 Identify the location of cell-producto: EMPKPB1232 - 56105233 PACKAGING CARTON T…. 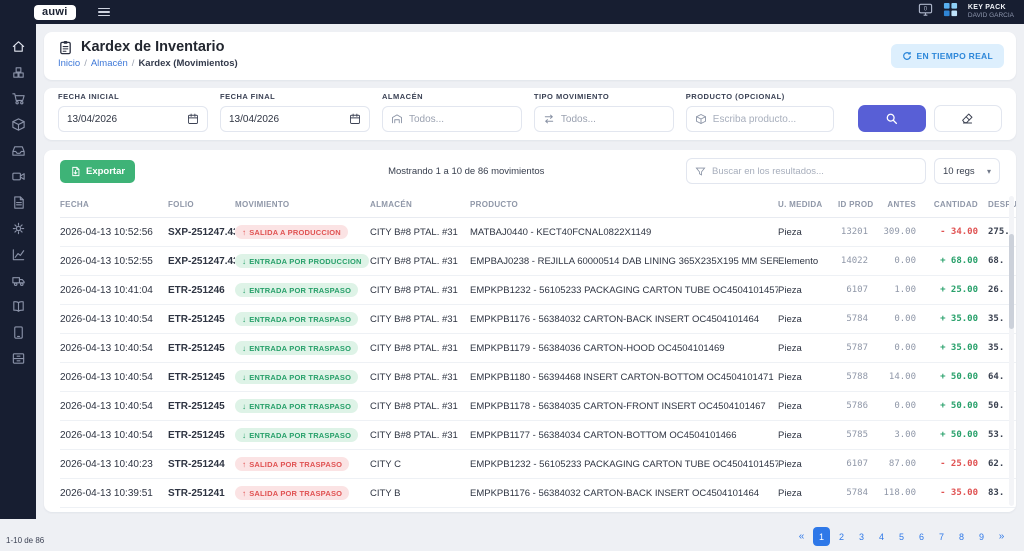
(624, 464).